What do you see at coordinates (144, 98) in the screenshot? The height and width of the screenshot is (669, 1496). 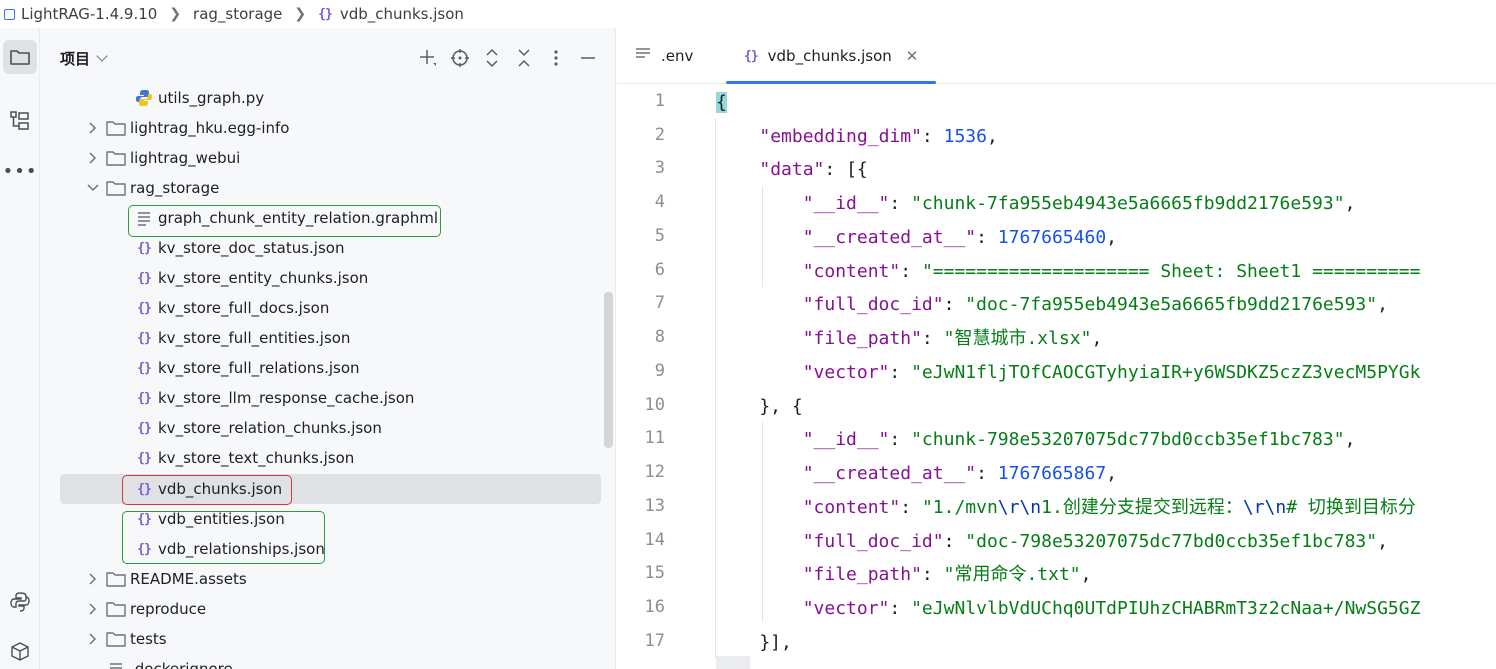 I see `python-file-icon` at bounding box center [144, 98].